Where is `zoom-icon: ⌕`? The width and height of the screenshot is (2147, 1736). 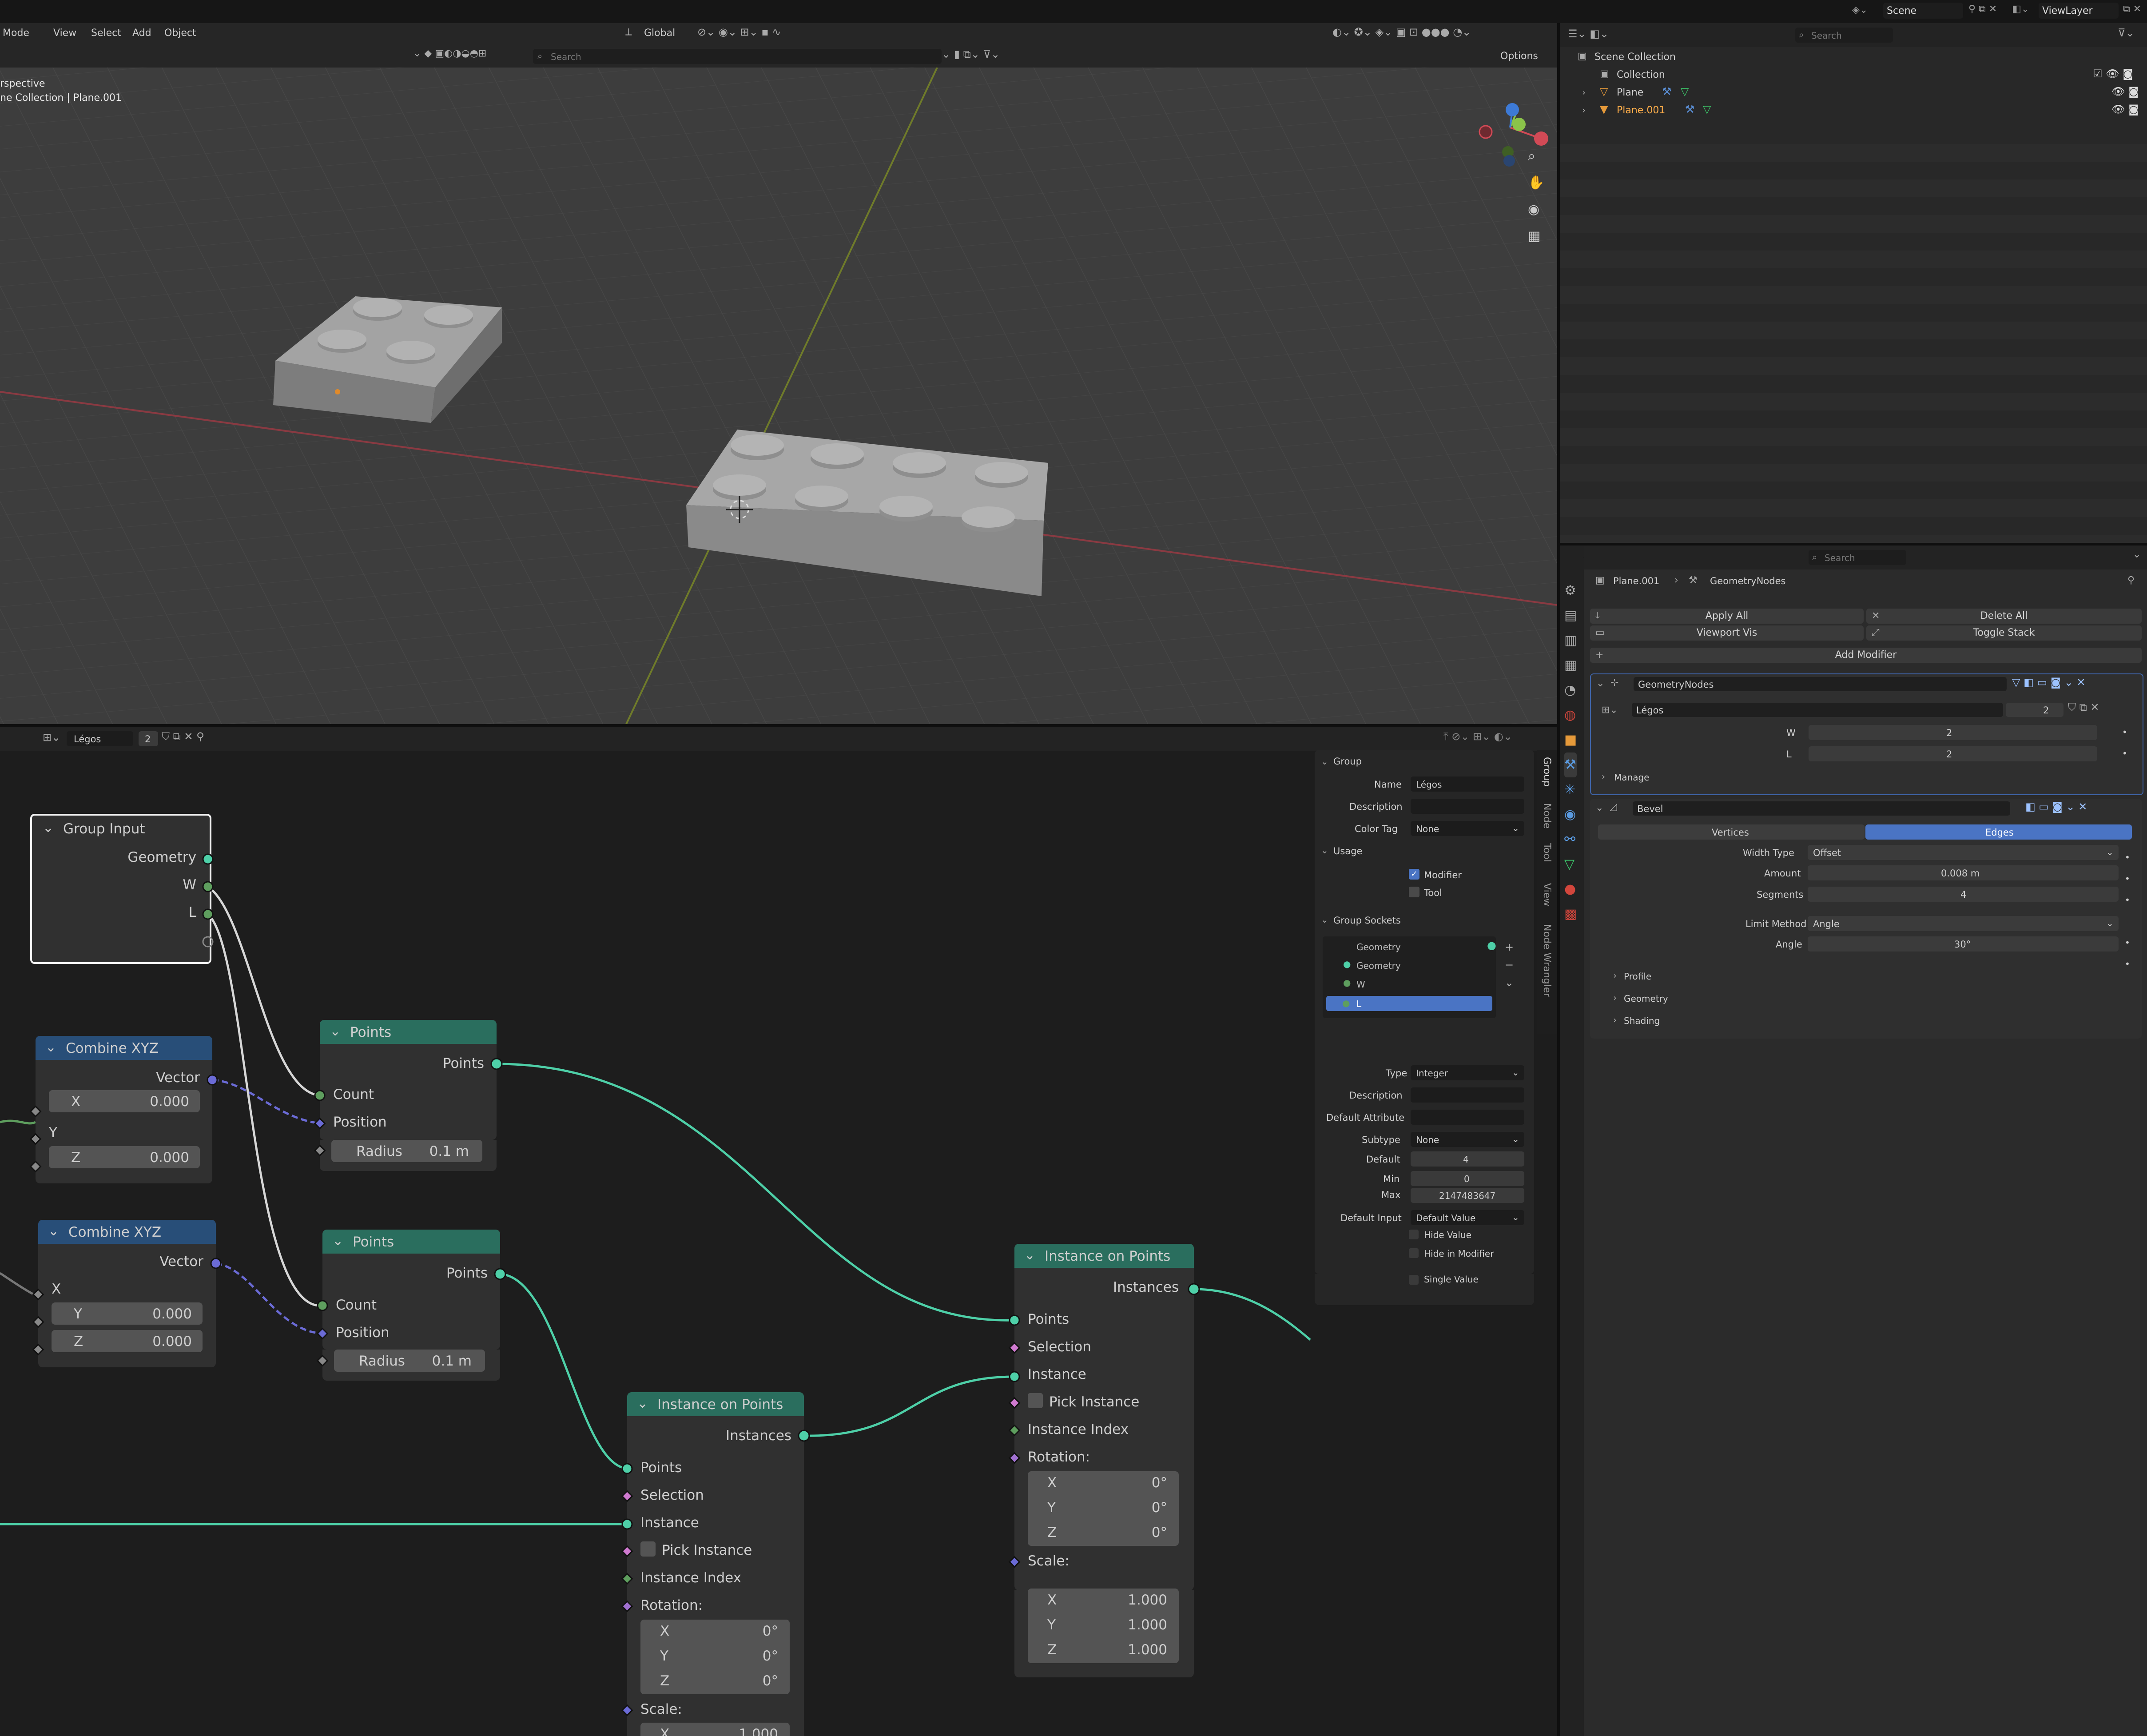 zoom-icon: ⌕ is located at coordinates (1537, 161).